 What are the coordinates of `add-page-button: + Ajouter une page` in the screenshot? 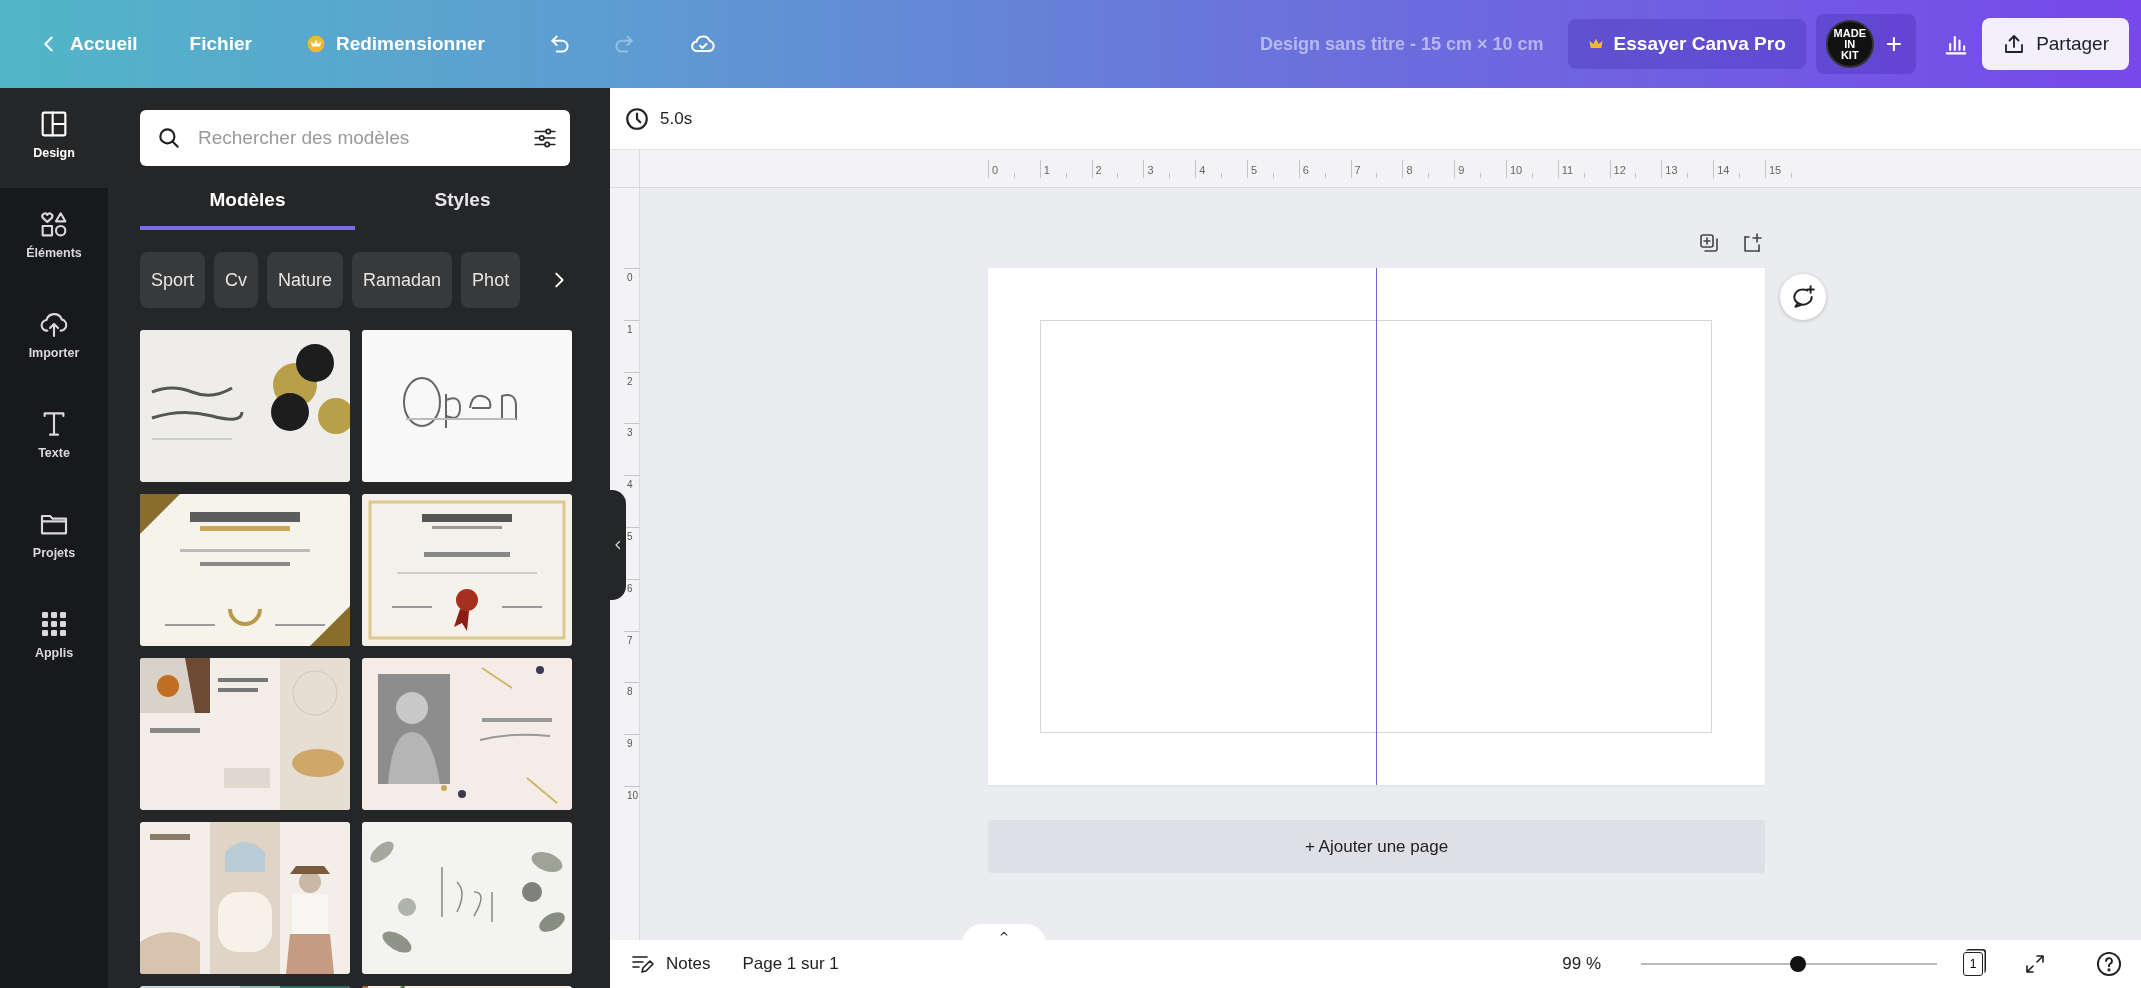 It's located at (1376, 846).